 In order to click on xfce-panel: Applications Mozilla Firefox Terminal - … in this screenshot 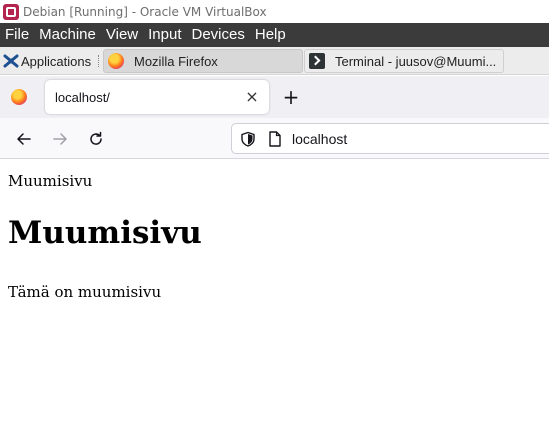, I will do `click(274, 61)`.